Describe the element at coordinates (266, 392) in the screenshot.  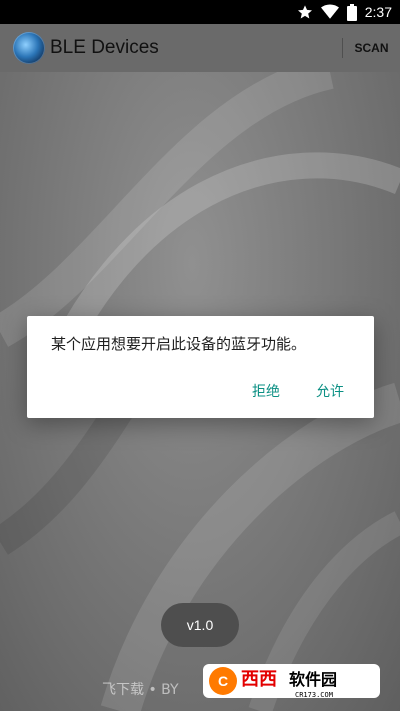
I see `deny-button: 拒绝` at that location.